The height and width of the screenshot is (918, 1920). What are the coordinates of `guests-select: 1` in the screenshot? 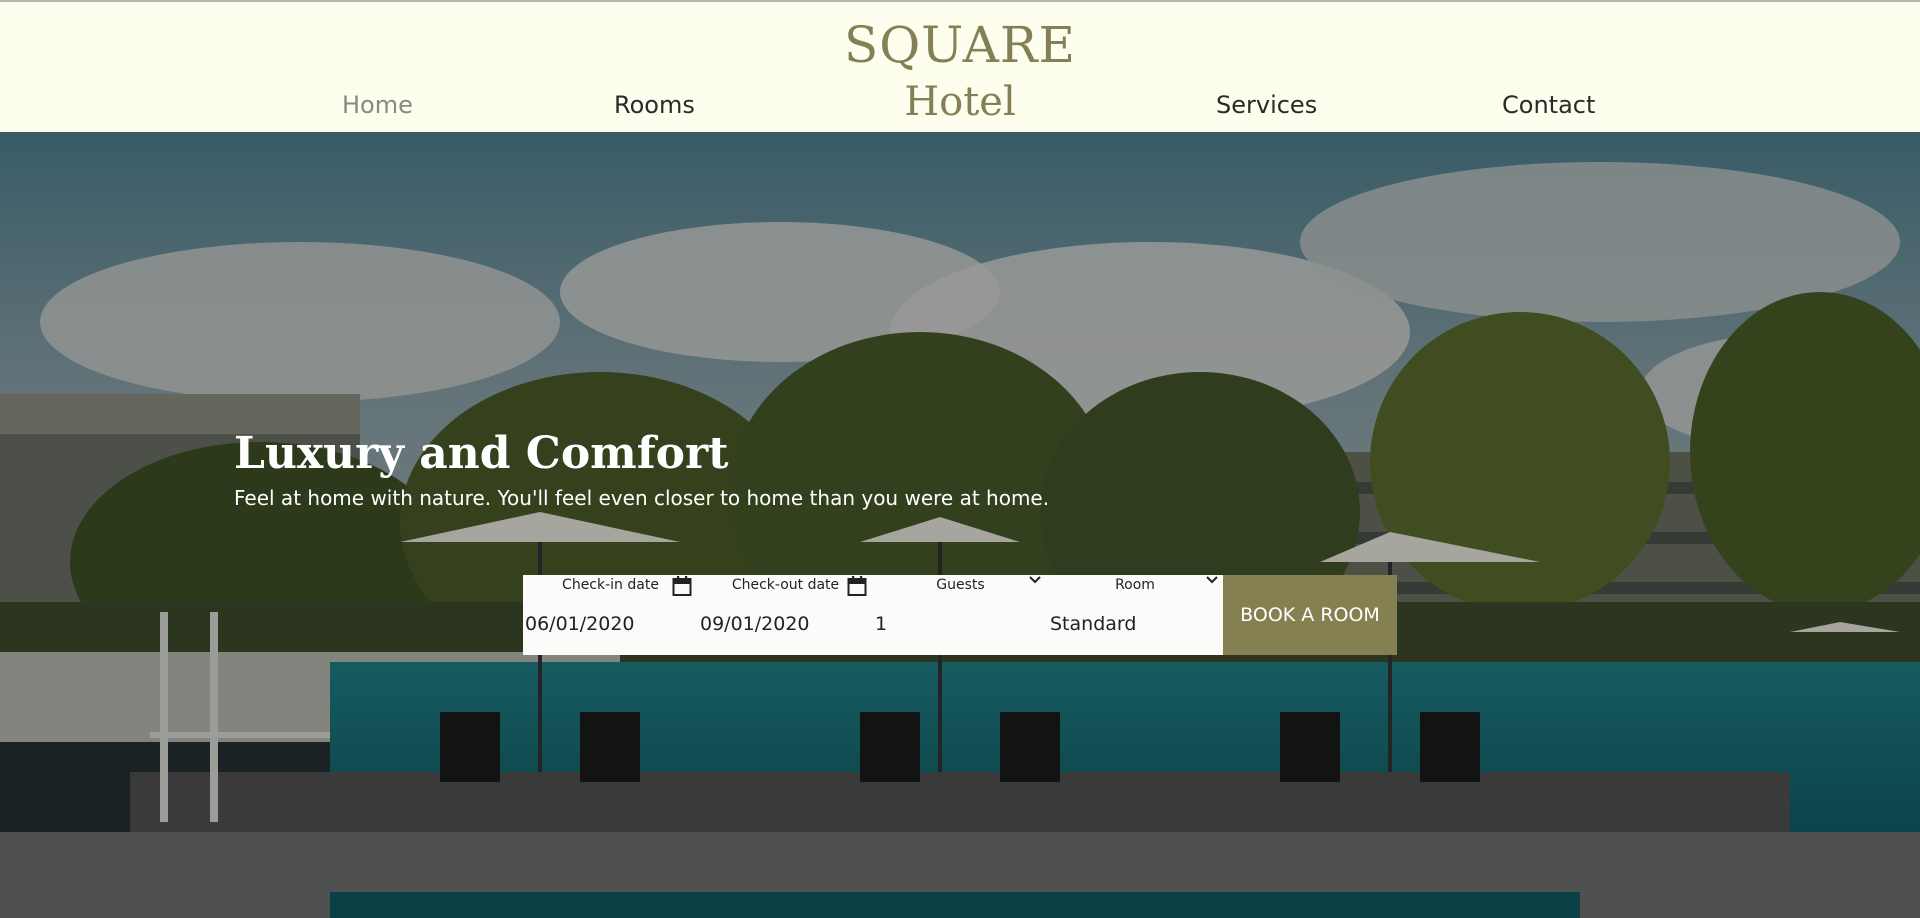 It's located at (881, 624).